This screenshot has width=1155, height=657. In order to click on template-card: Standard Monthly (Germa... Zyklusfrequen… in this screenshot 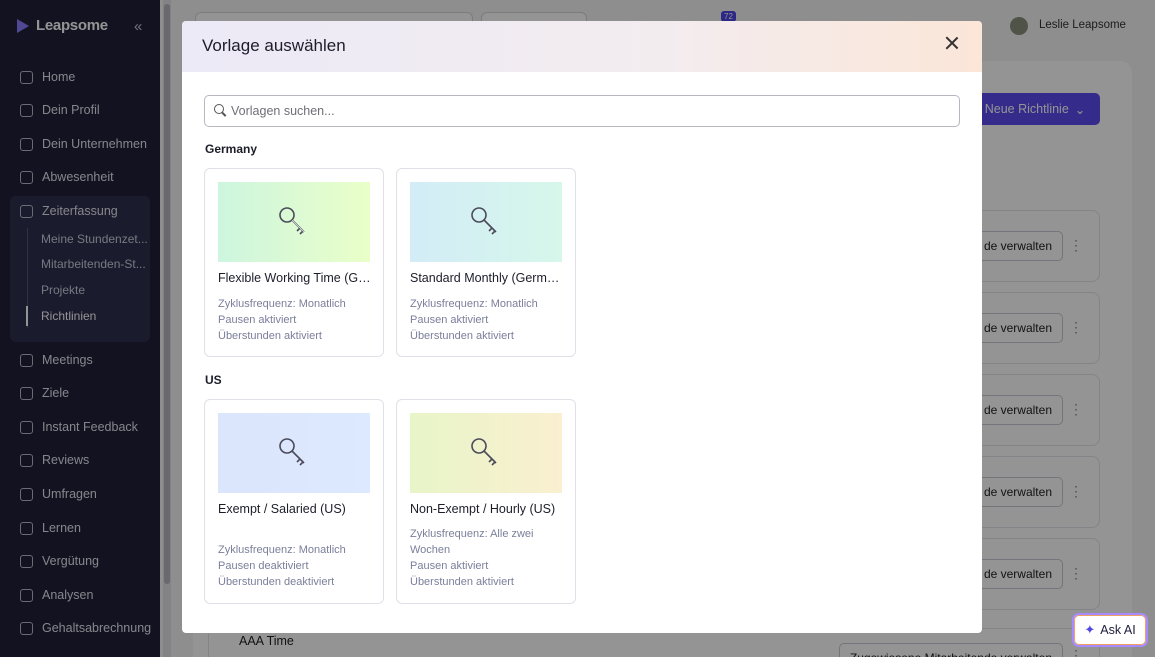, I will do `click(486, 262)`.